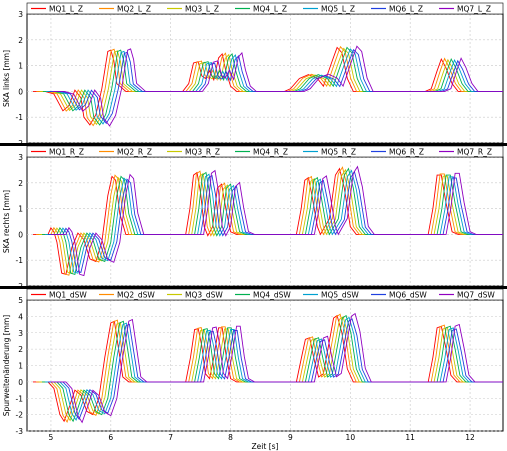 The image size is (507, 451). I want to click on x-tick-label: 11, so click(410, 437).